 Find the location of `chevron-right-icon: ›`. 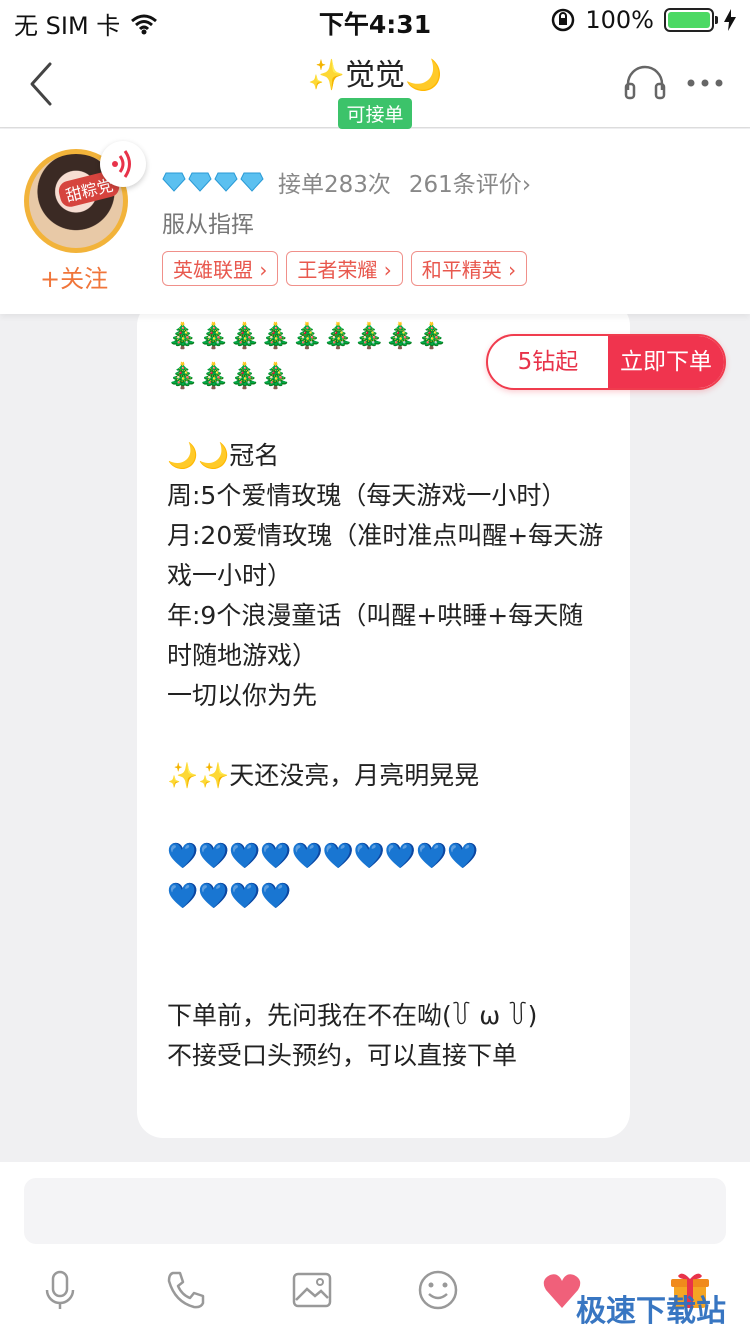

chevron-right-icon: › is located at coordinates (526, 185).